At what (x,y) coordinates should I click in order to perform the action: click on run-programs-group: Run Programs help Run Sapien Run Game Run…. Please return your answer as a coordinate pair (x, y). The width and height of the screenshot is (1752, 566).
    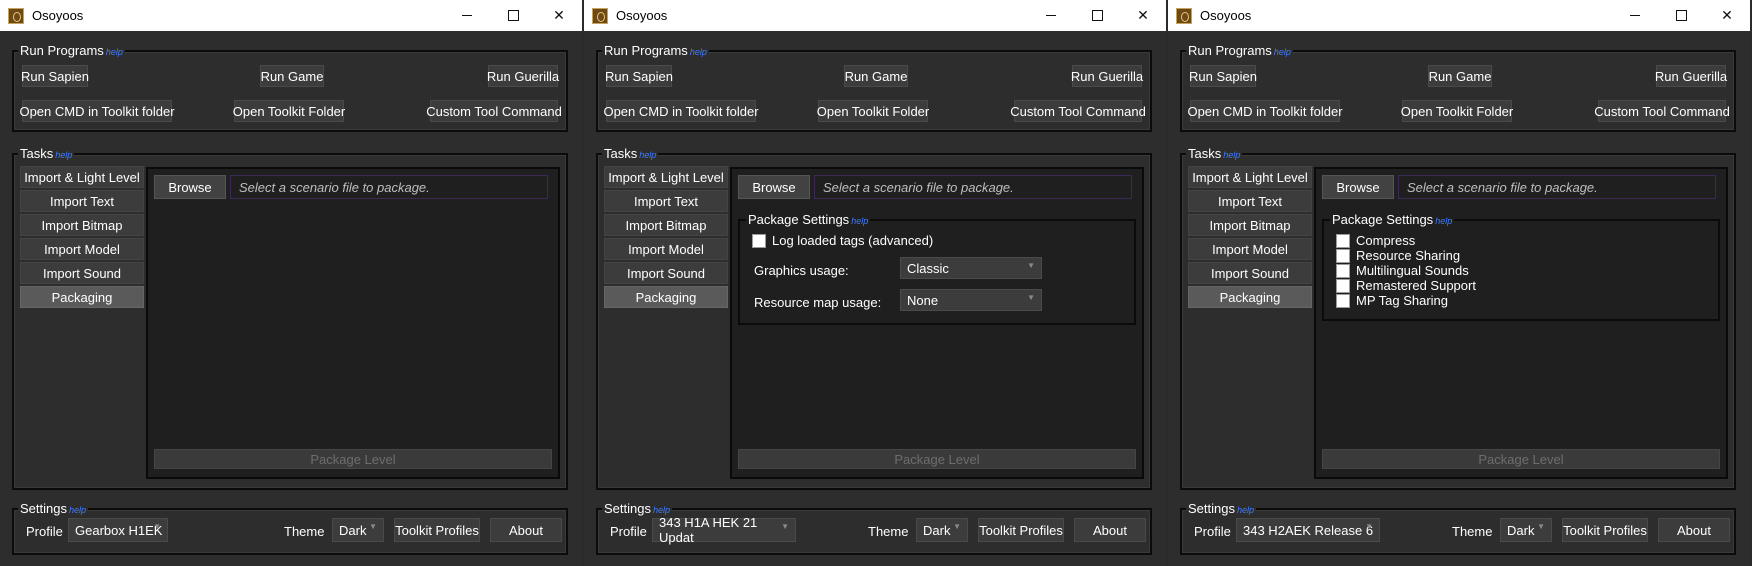
    Looking at the image, I should click on (1458, 87).